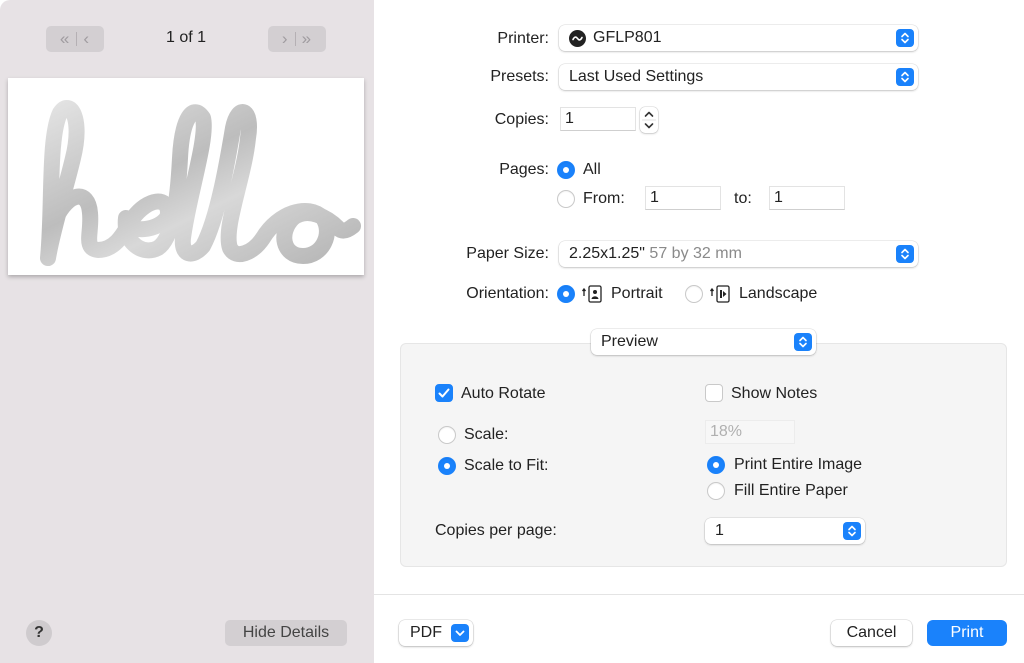 This screenshot has height=663, width=1024. What do you see at coordinates (627, 37) in the screenshot?
I see `printer-value: GFLP801` at bounding box center [627, 37].